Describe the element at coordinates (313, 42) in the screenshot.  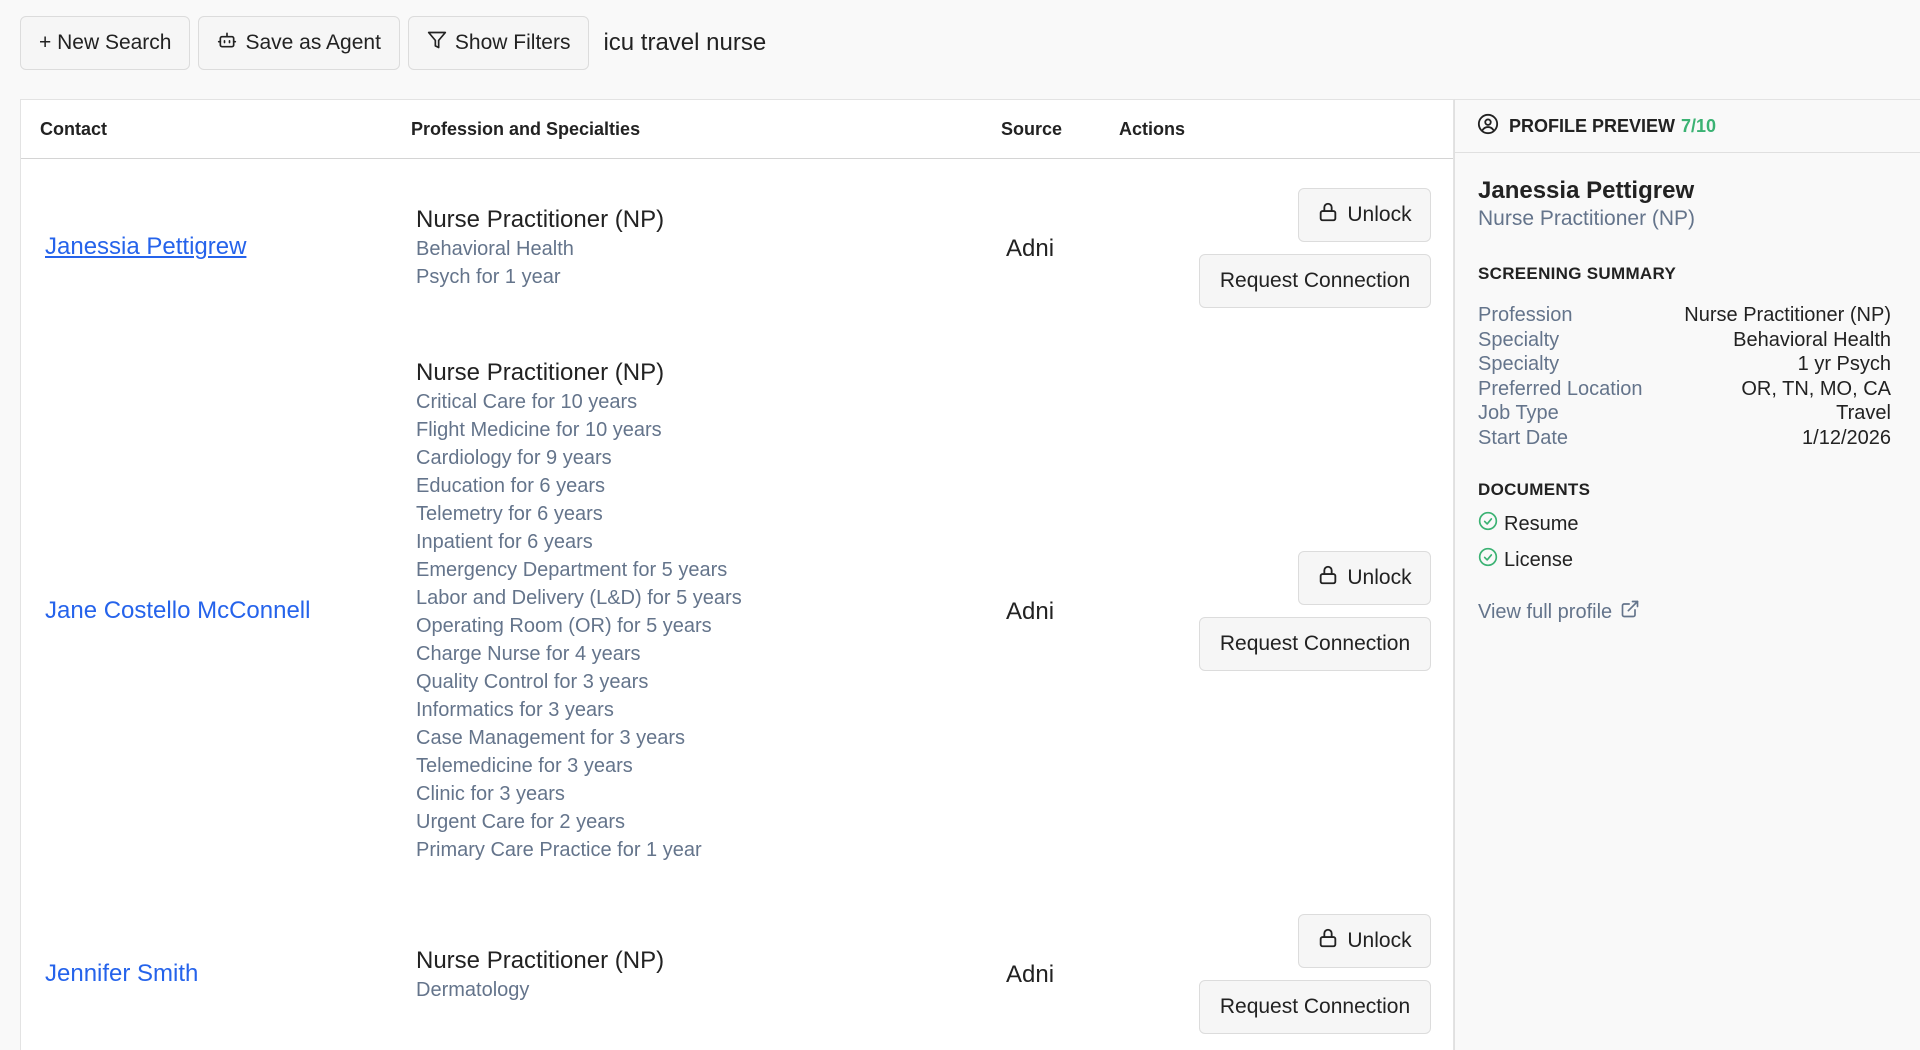
I see `save-as-agent-label: Save as Agent` at that location.